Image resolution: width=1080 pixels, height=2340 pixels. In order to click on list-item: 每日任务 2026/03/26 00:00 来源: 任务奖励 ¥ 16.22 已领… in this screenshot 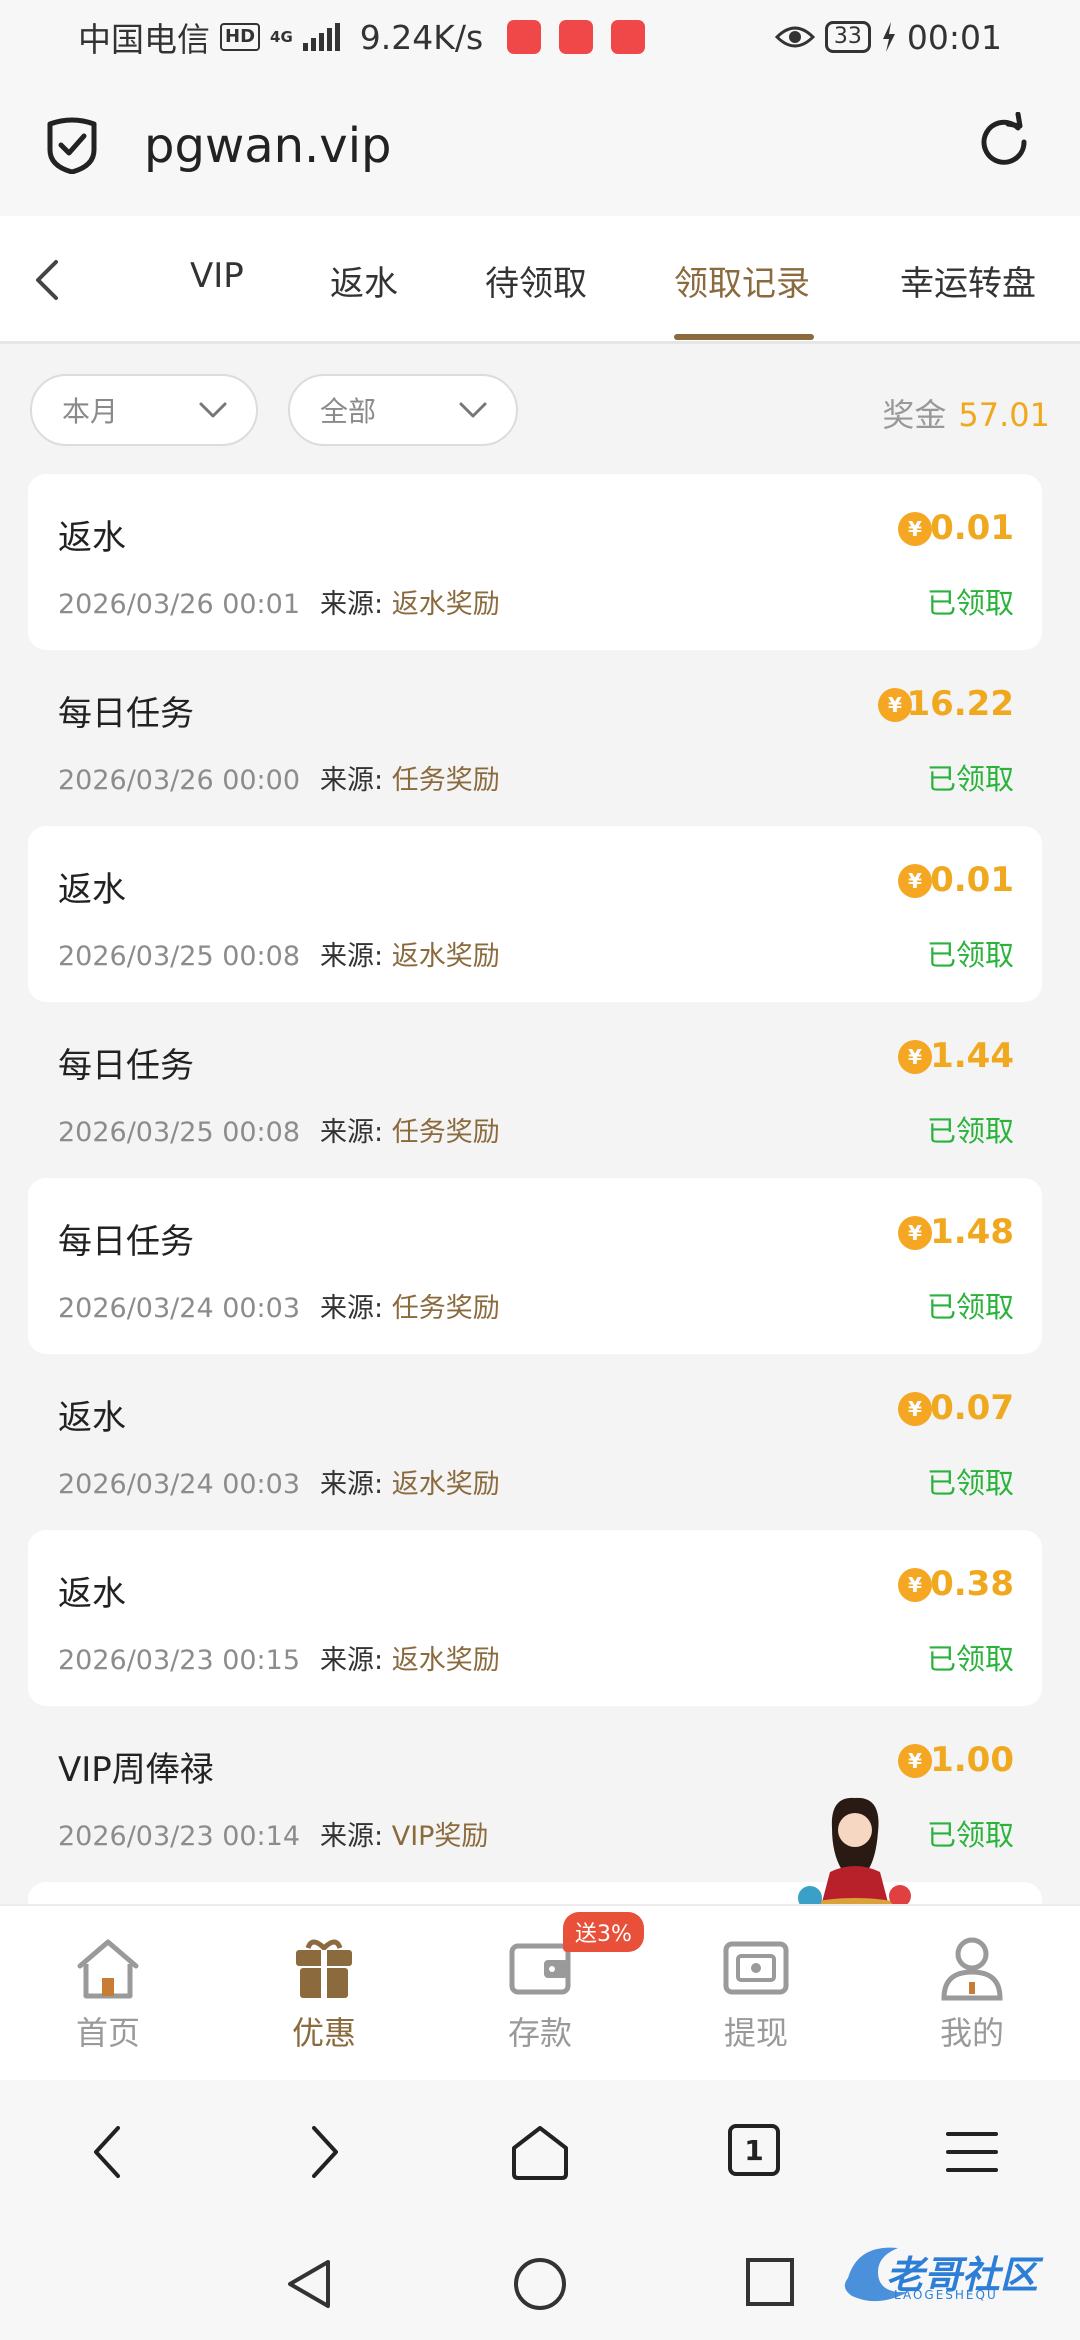, I will do `click(535, 738)`.